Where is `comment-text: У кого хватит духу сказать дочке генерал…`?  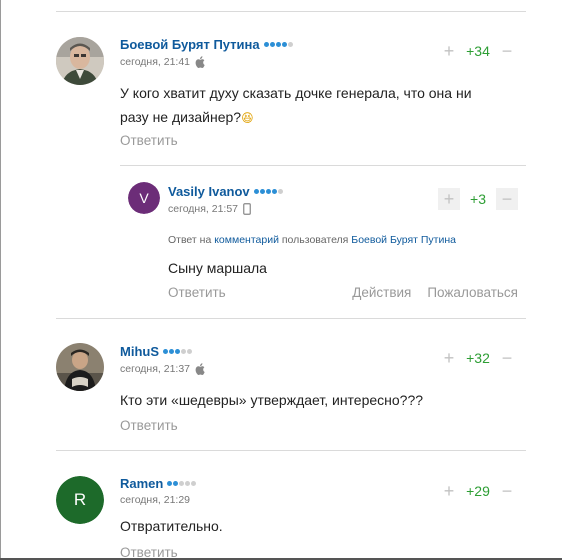 comment-text: У кого хватит духу сказать дочке генерал… is located at coordinates (320, 105).